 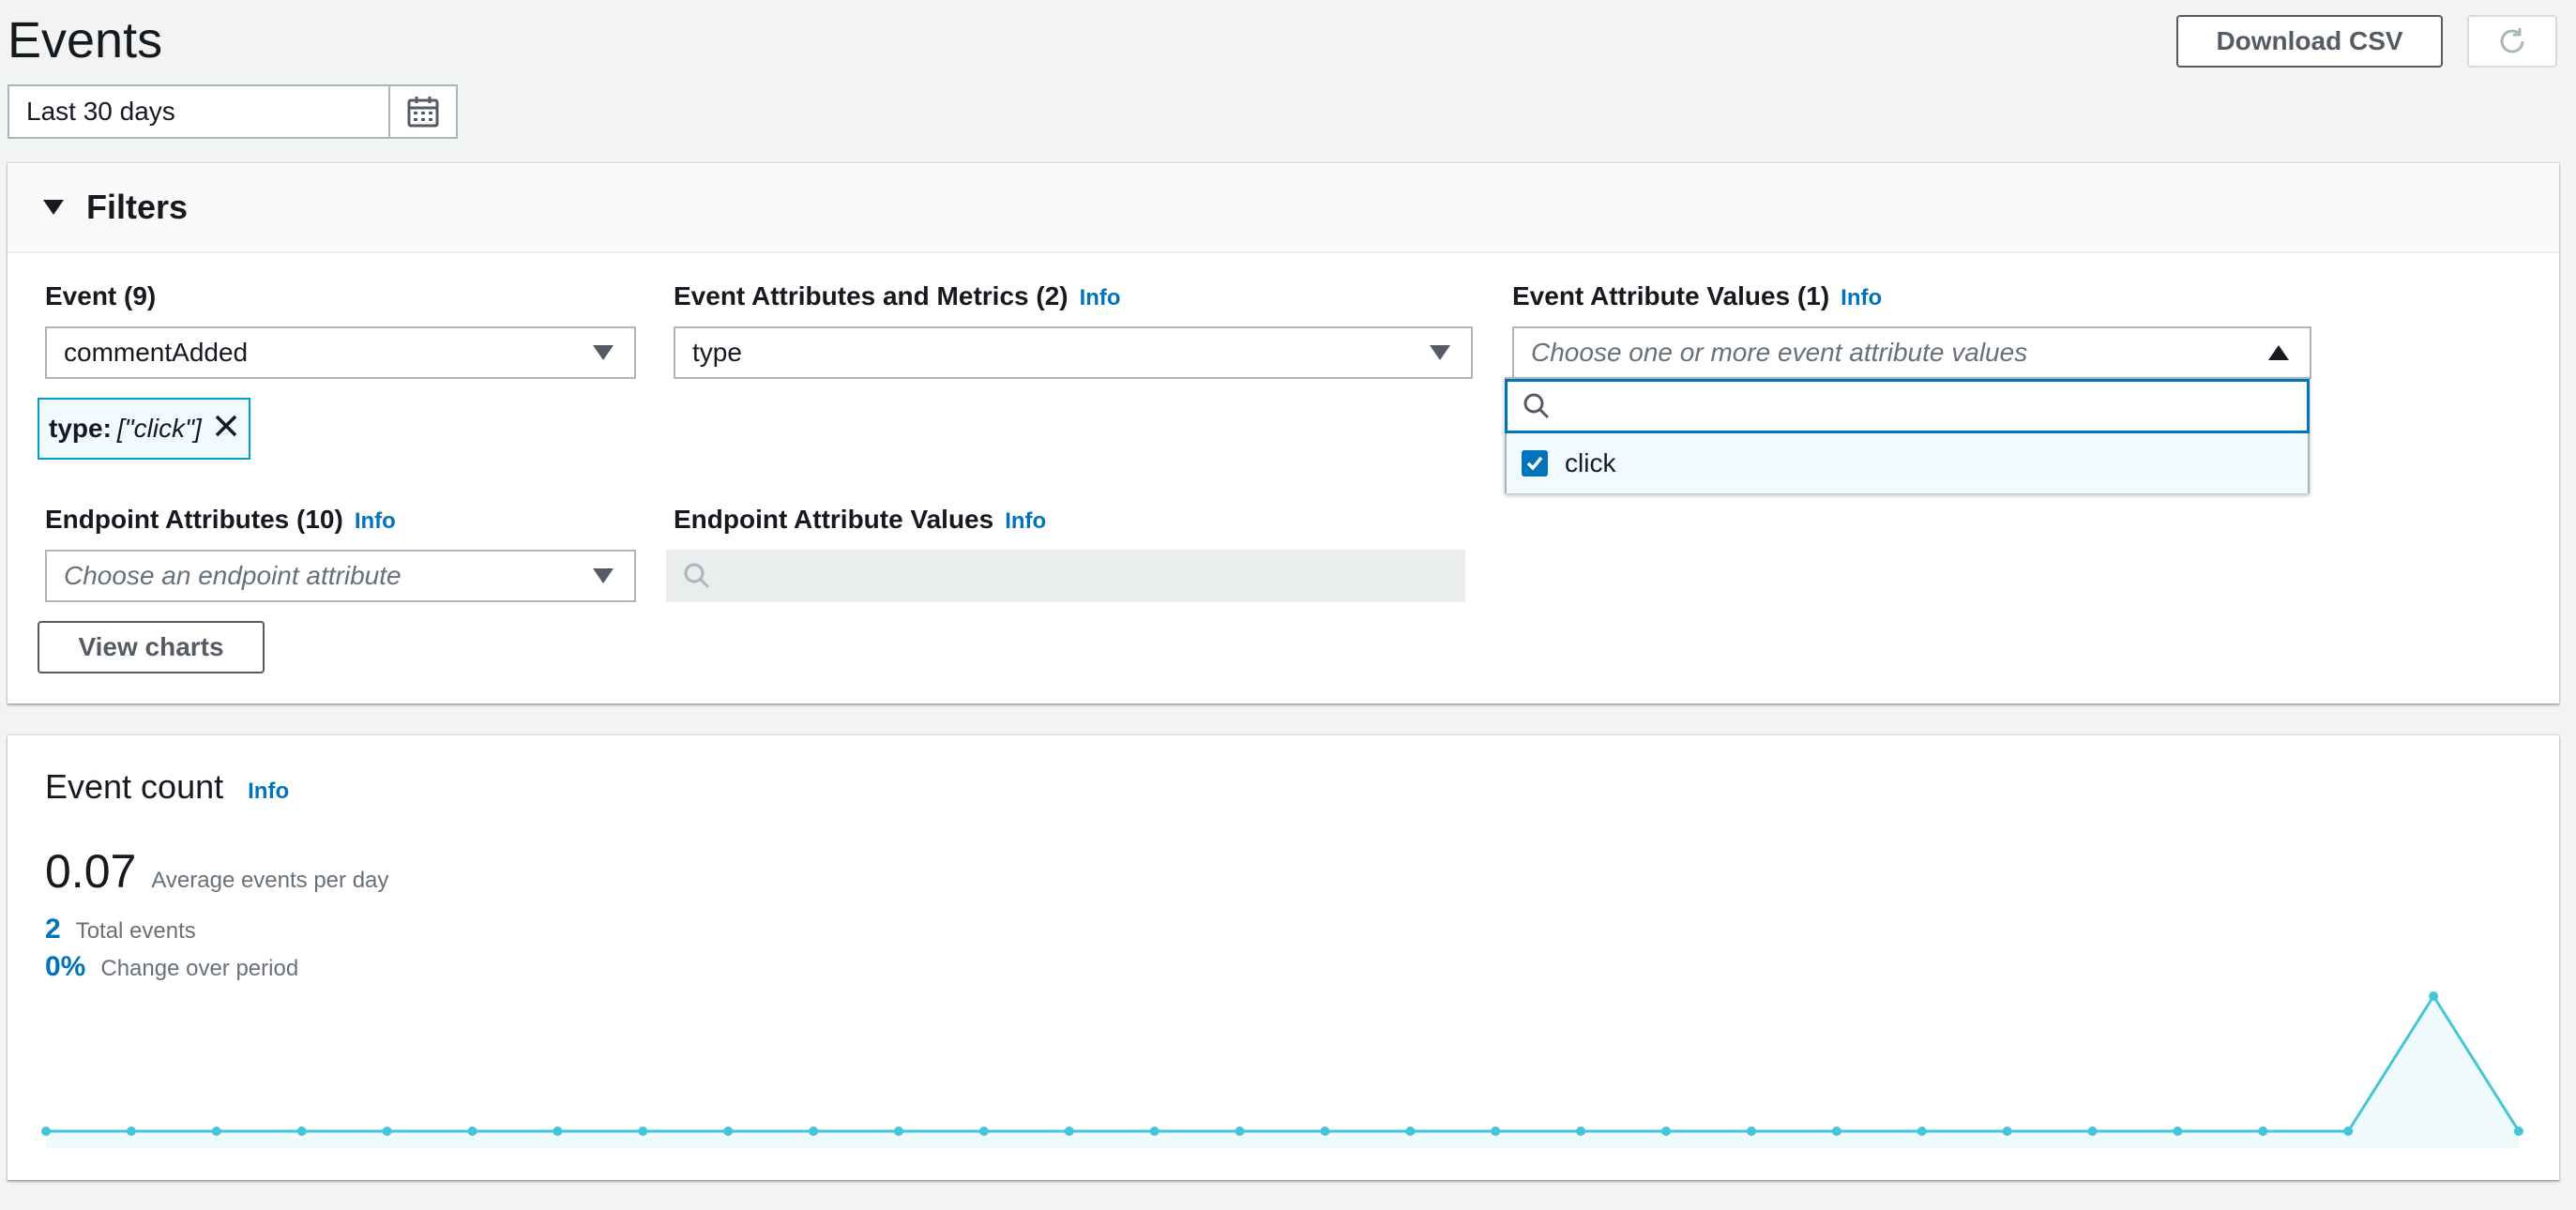 What do you see at coordinates (53, 207) in the screenshot?
I see `caret-down-icon` at bounding box center [53, 207].